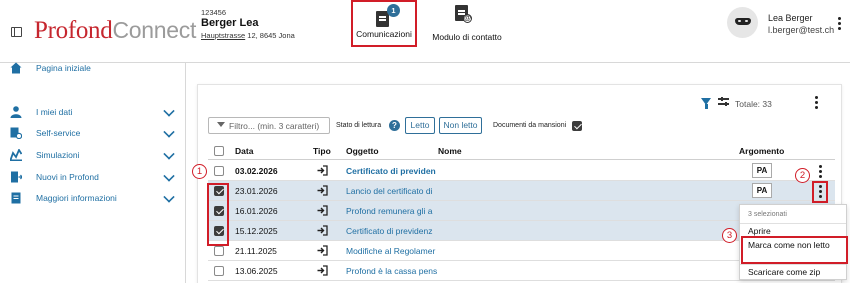 The width and height of the screenshot is (850, 283). Describe the element at coordinates (218, 214) in the screenshot. I see `highlight-checkboxes` at that location.